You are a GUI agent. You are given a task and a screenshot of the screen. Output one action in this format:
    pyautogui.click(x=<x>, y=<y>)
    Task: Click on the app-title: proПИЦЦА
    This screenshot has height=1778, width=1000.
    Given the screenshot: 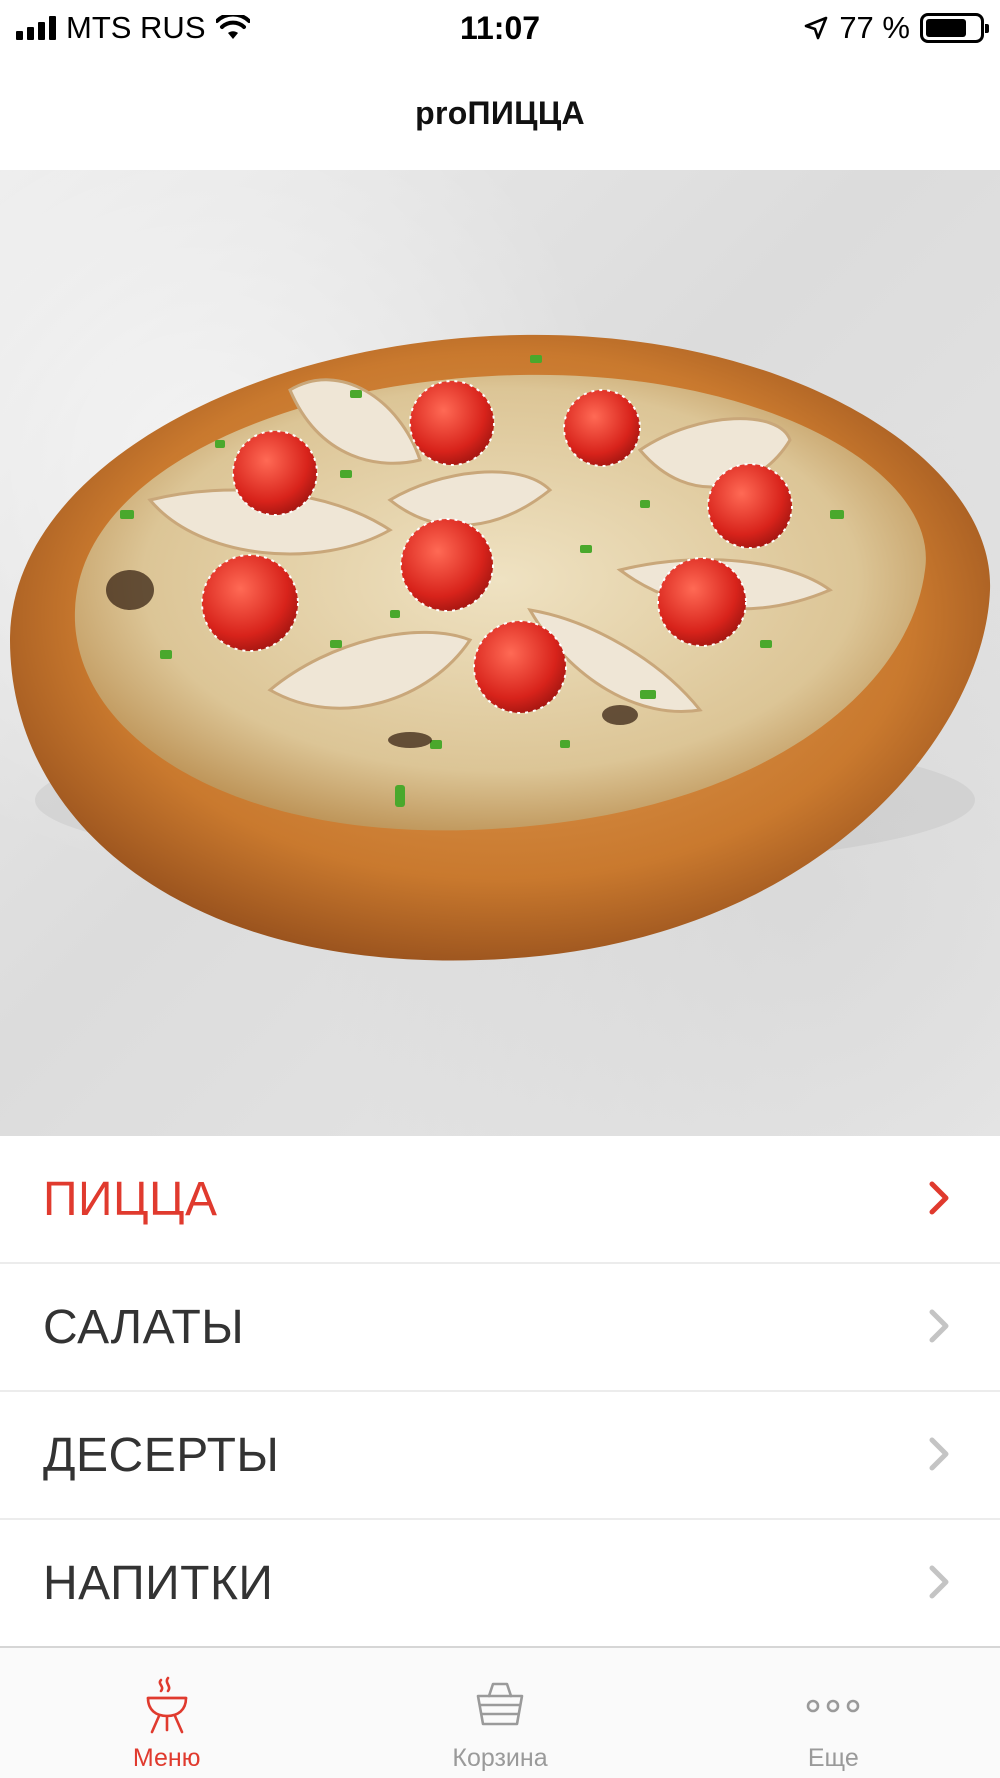 What is the action you would take?
    pyautogui.click(x=500, y=112)
    